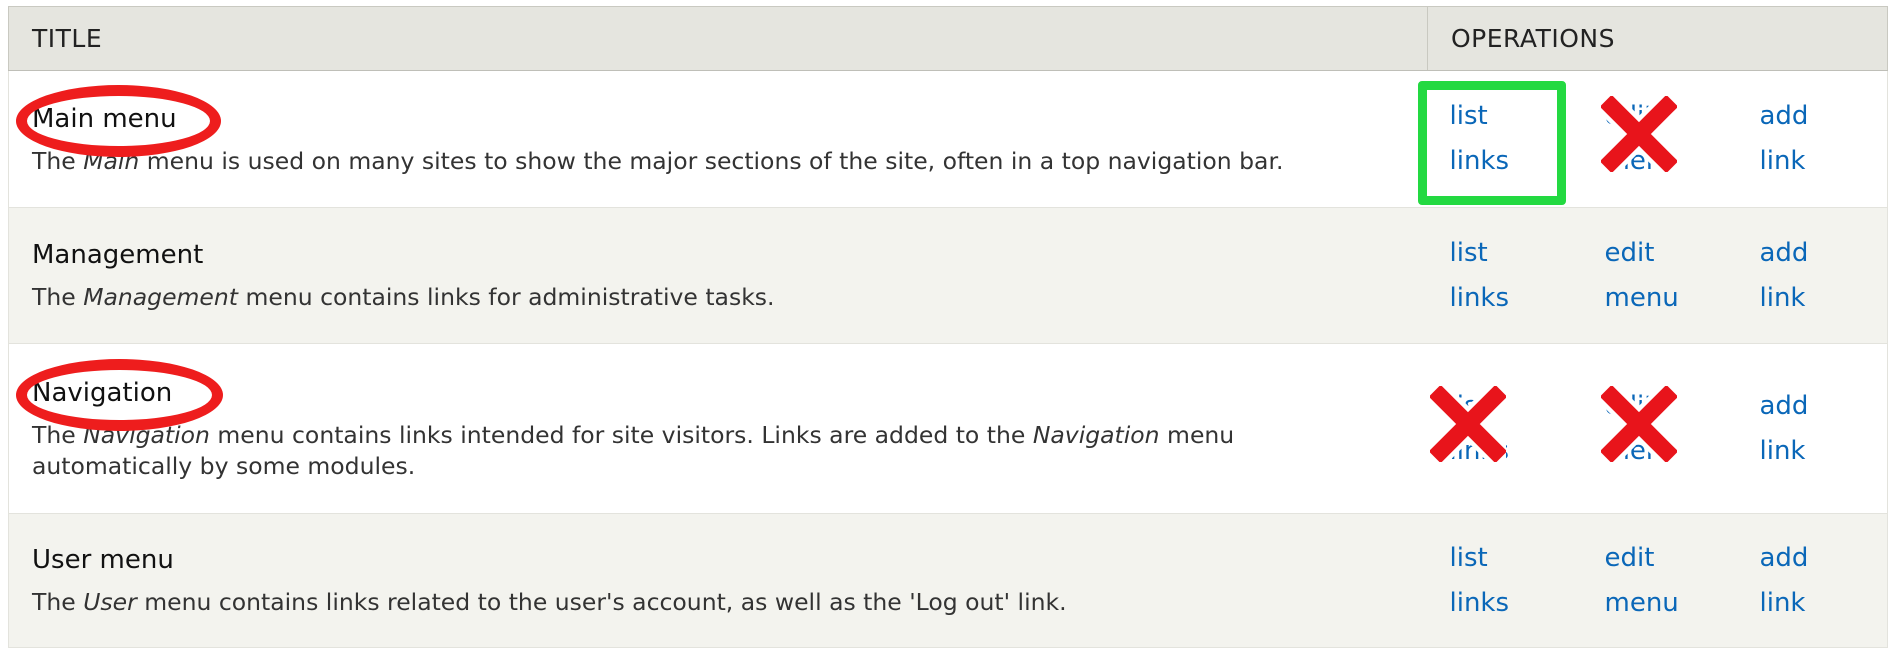  What do you see at coordinates (104, 118) in the screenshot?
I see `menu-name-label: Main menu` at bounding box center [104, 118].